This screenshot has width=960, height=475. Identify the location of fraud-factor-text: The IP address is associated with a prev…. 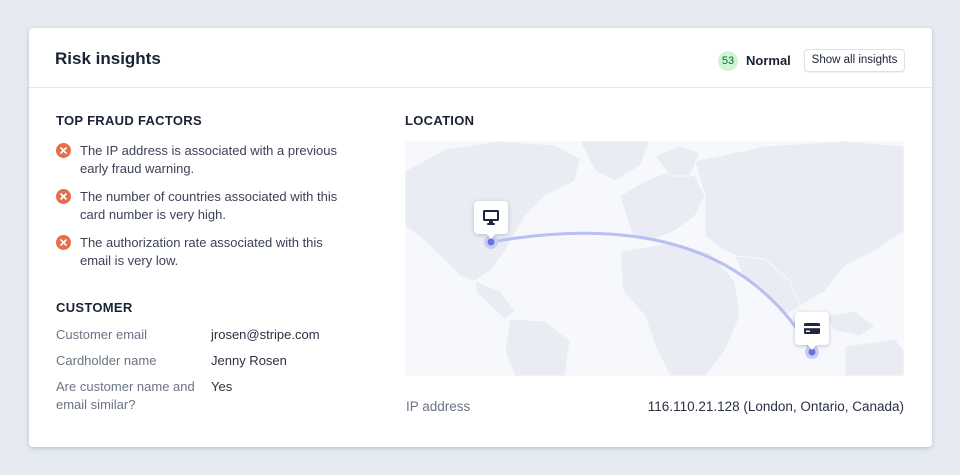
(209, 159).